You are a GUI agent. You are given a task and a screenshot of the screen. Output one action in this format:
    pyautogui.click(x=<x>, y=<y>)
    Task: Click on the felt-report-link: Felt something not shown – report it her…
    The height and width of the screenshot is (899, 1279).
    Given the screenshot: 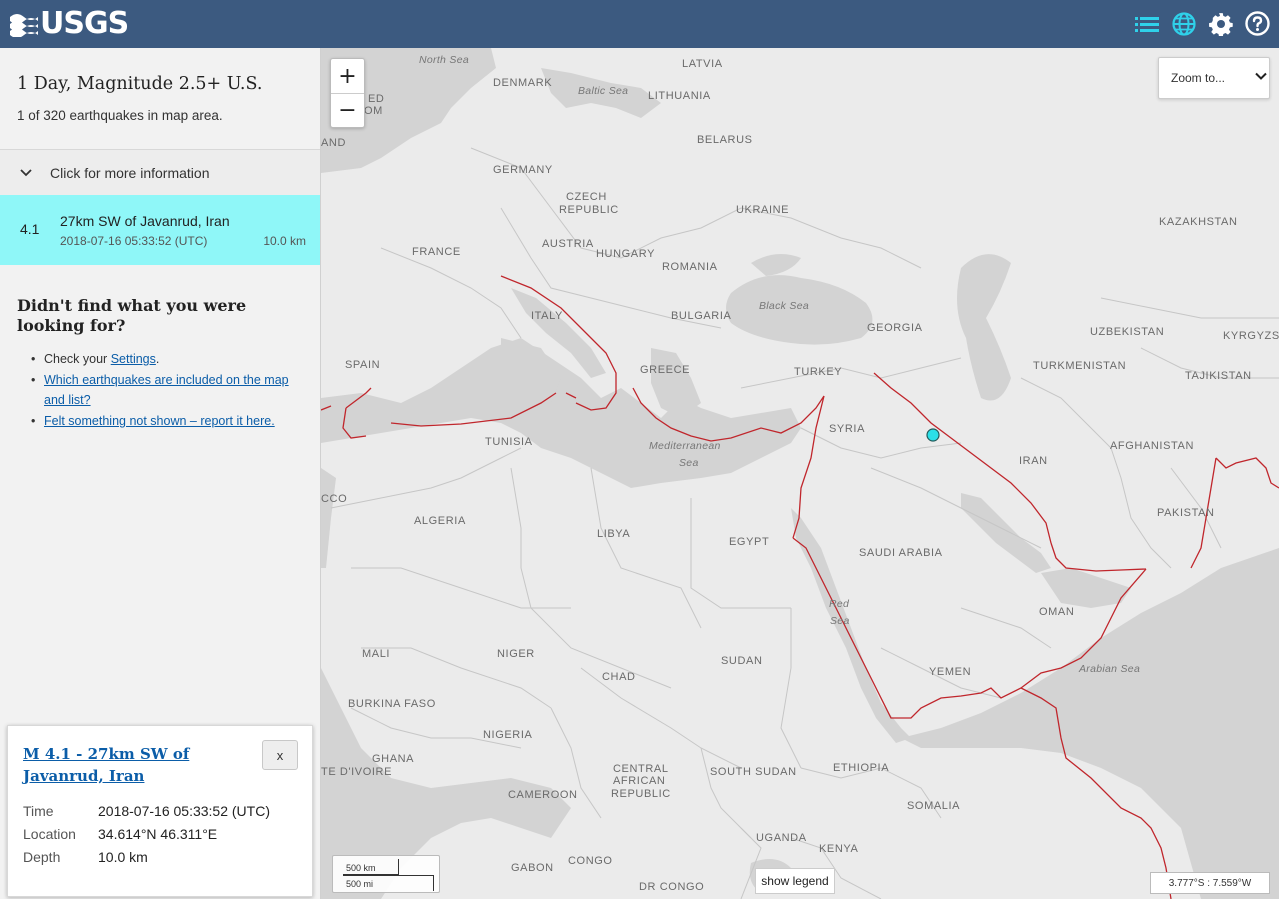 What is the action you would take?
    pyautogui.click(x=159, y=421)
    